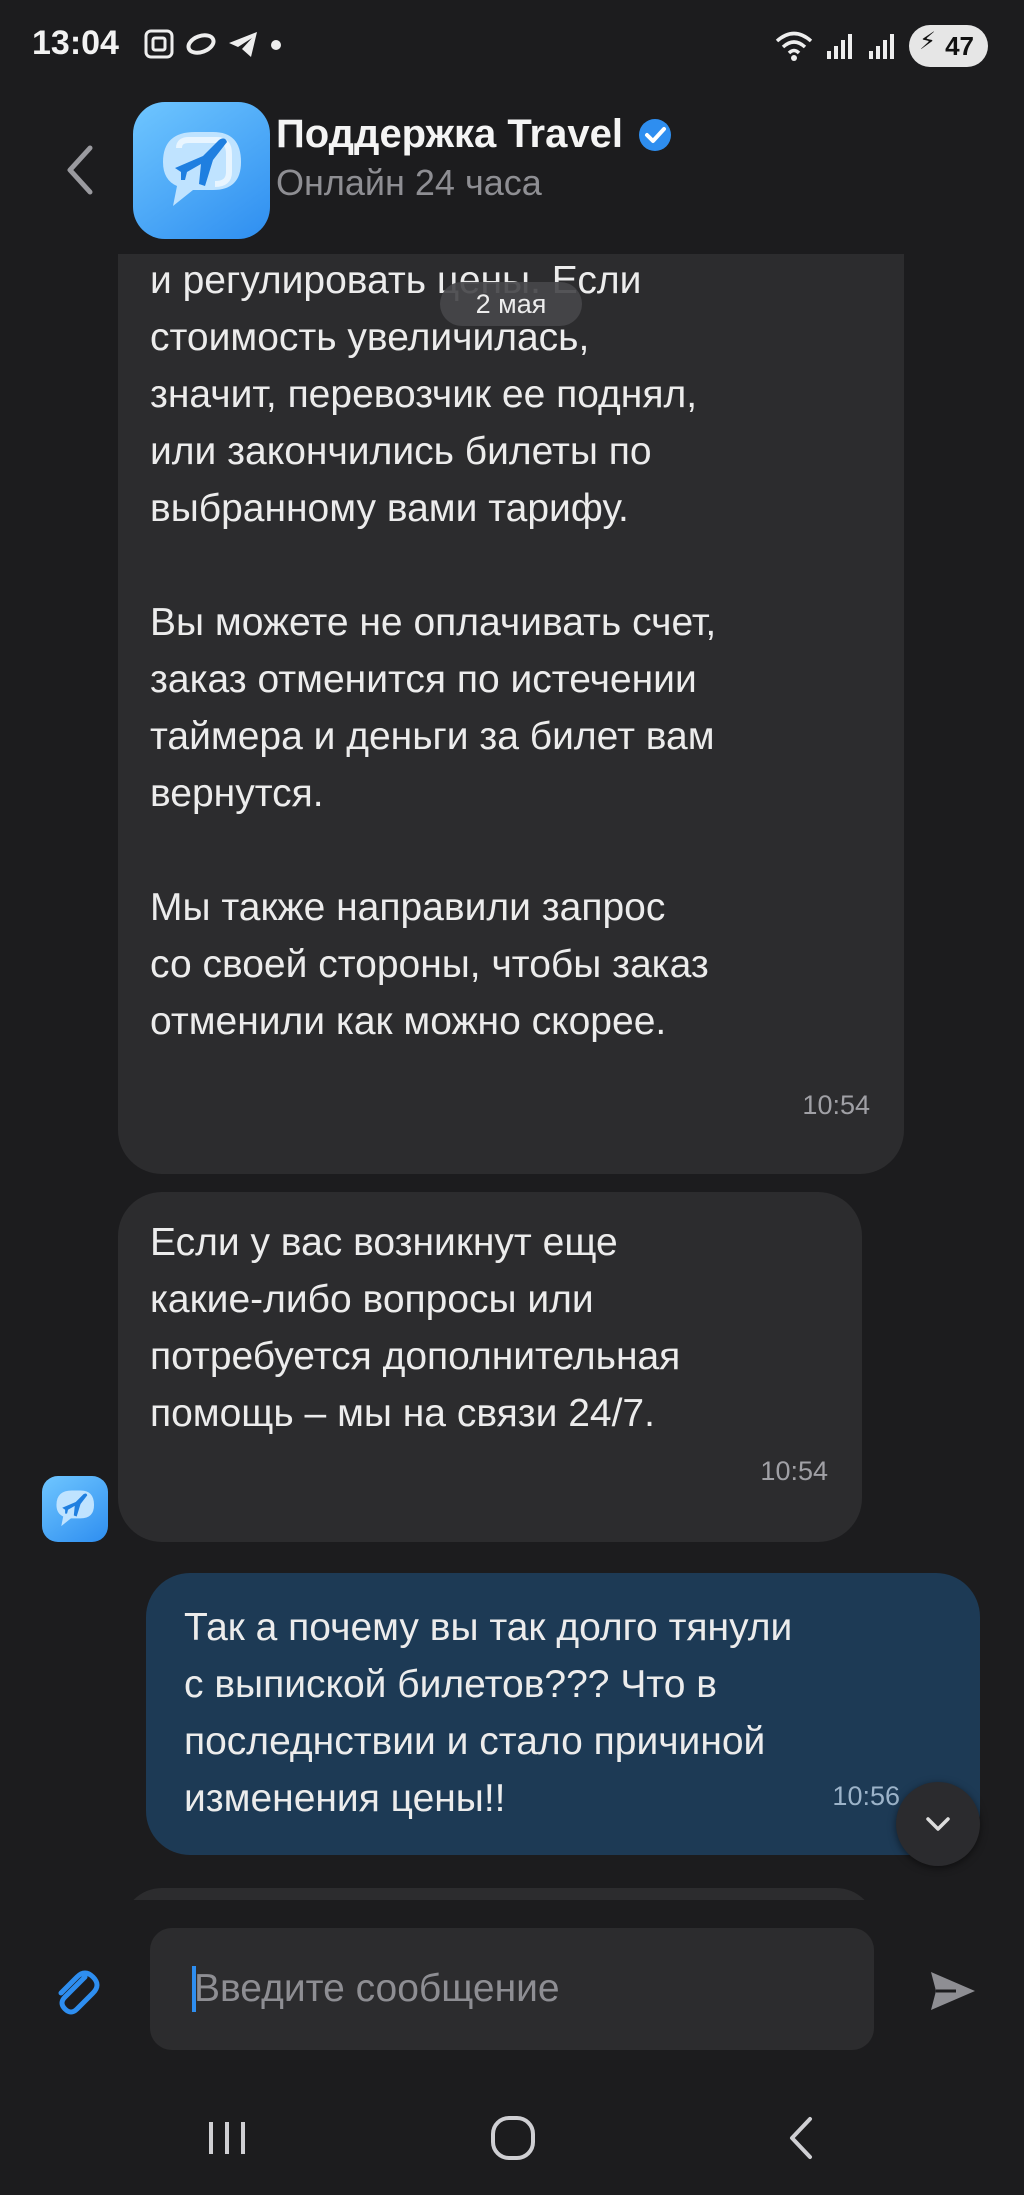 The width and height of the screenshot is (1024, 2195). I want to click on status-left-icons, so click(213, 44).